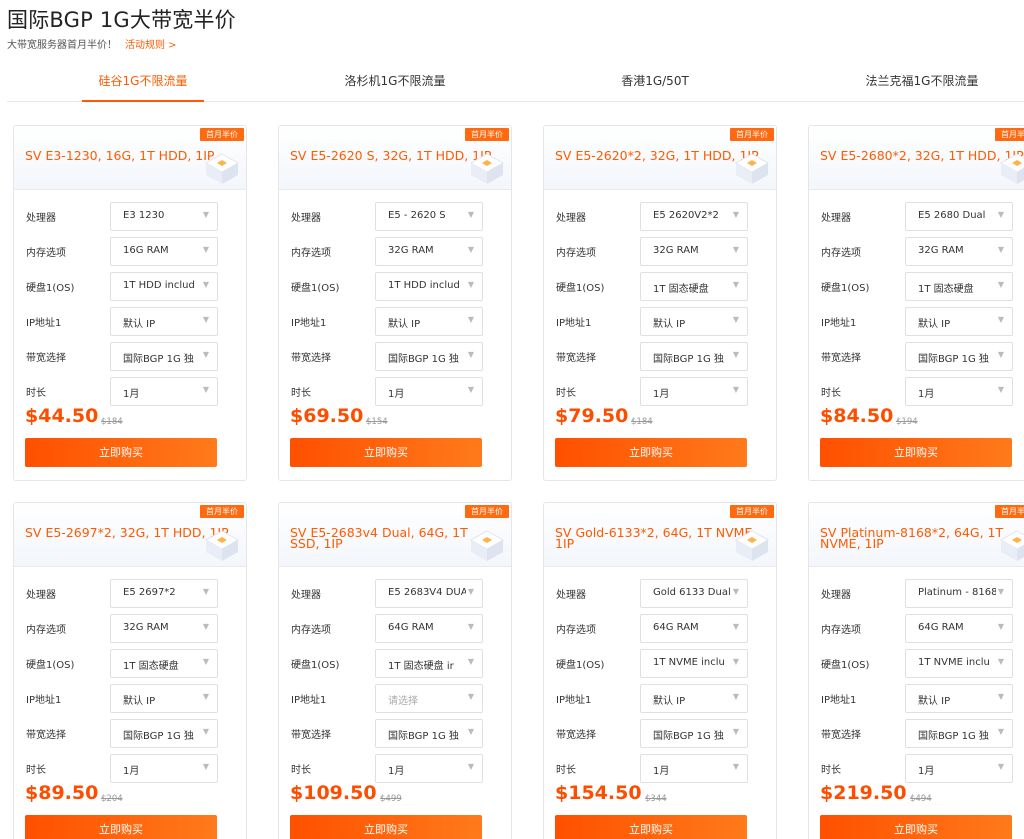 The height and width of the screenshot is (839, 1024). Describe the element at coordinates (953, 359) in the screenshot. I see `bandwidth-value: 国际BGP 1G 独` at that location.